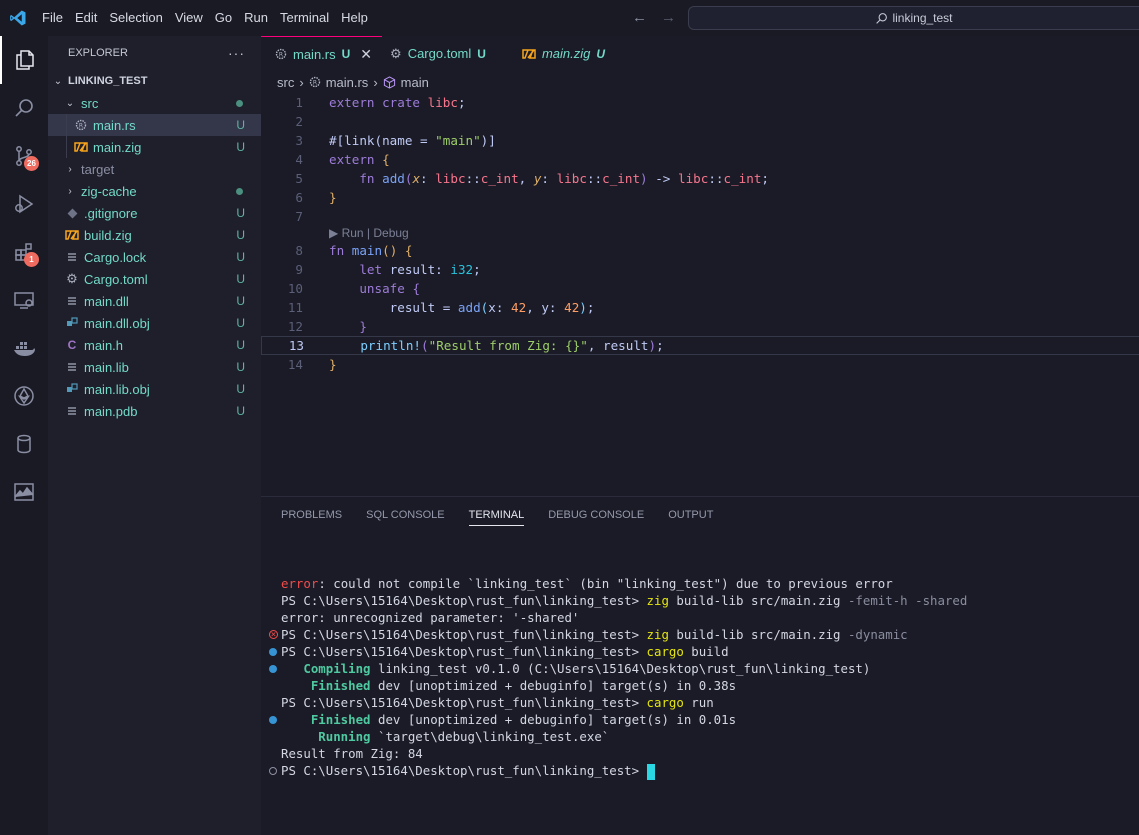 The image size is (1139, 835). Describe the element at coordinates (700, 250) in the screenshot. I see `code-line: 8 fn main() {` at that location.